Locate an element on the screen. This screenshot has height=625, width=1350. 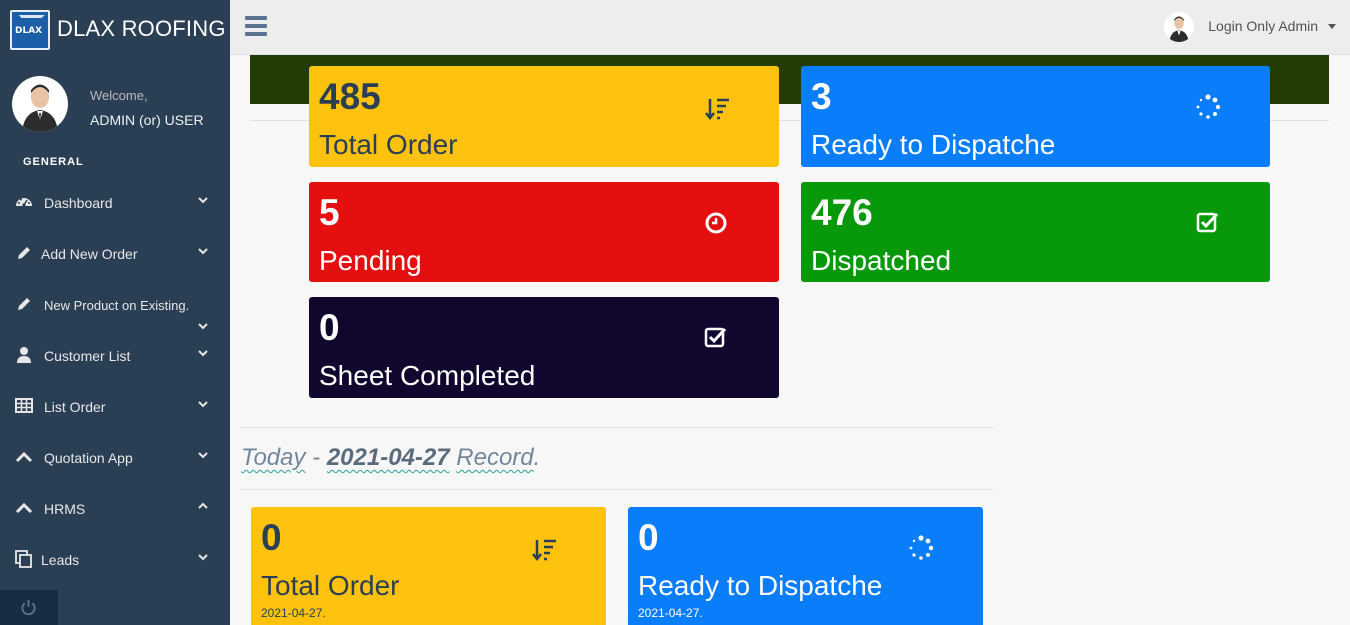
sidebar-item-leads: Leads is located at coordinates (115, 560).